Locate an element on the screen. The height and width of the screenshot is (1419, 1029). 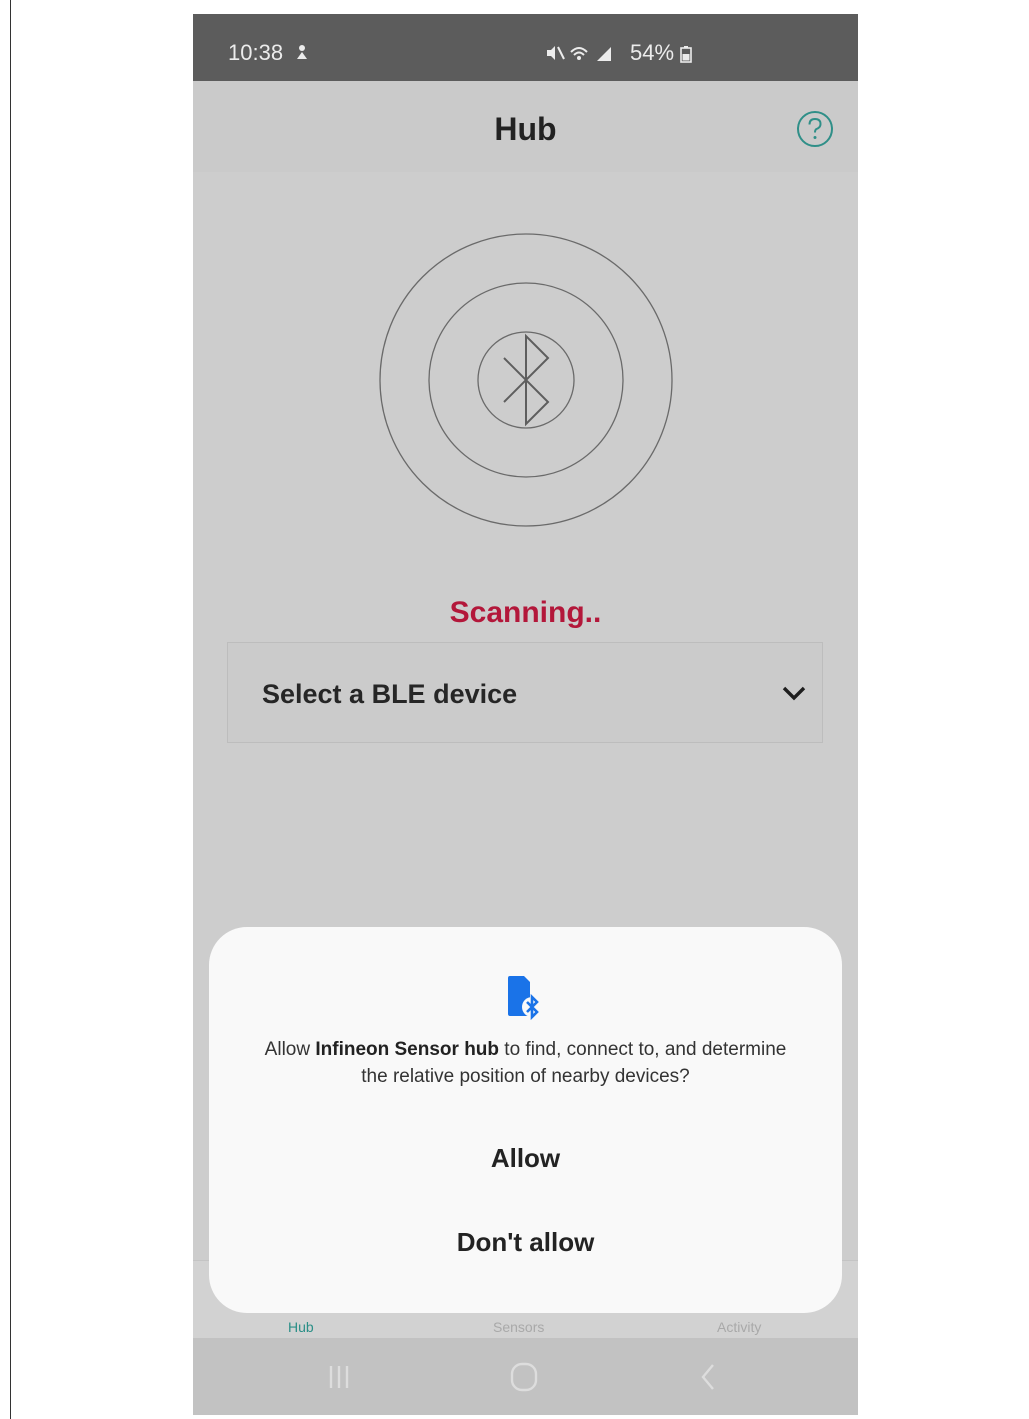
bluetooth-scan-radar is located at coordinates (526, 380).